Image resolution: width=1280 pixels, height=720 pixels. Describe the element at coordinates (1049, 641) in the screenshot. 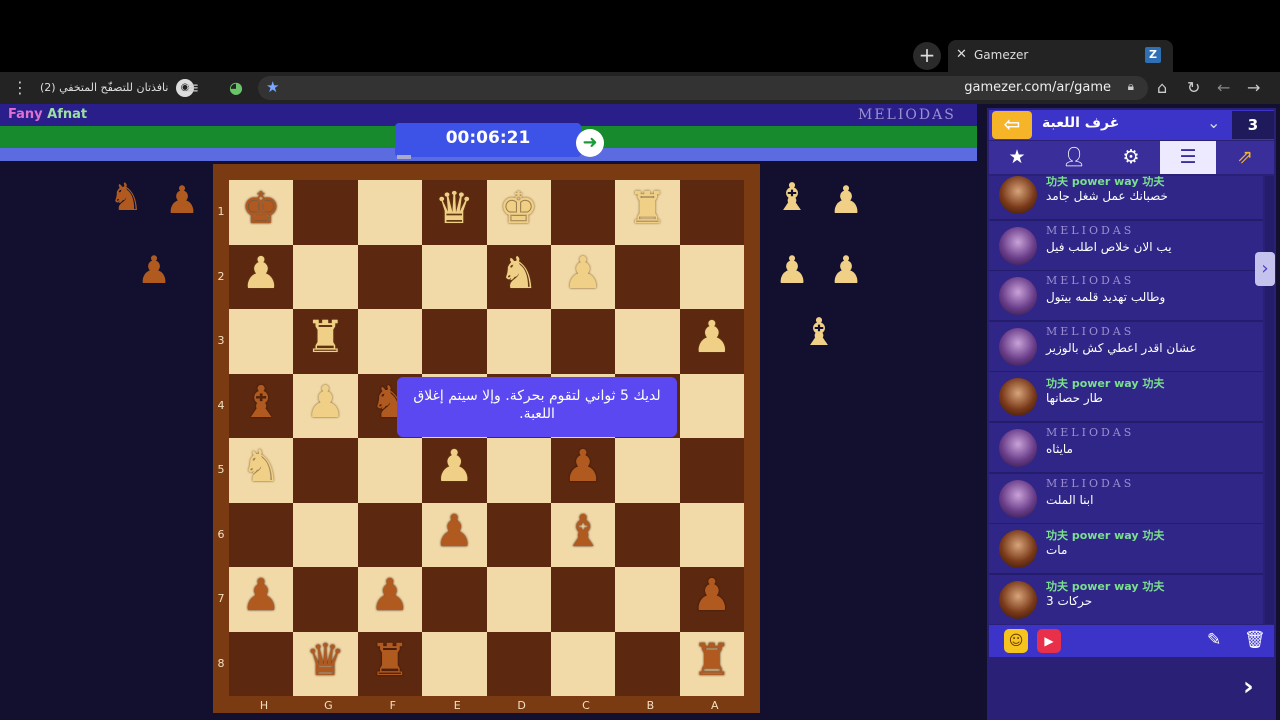

I see `video-play-icon: ▶` at that location.